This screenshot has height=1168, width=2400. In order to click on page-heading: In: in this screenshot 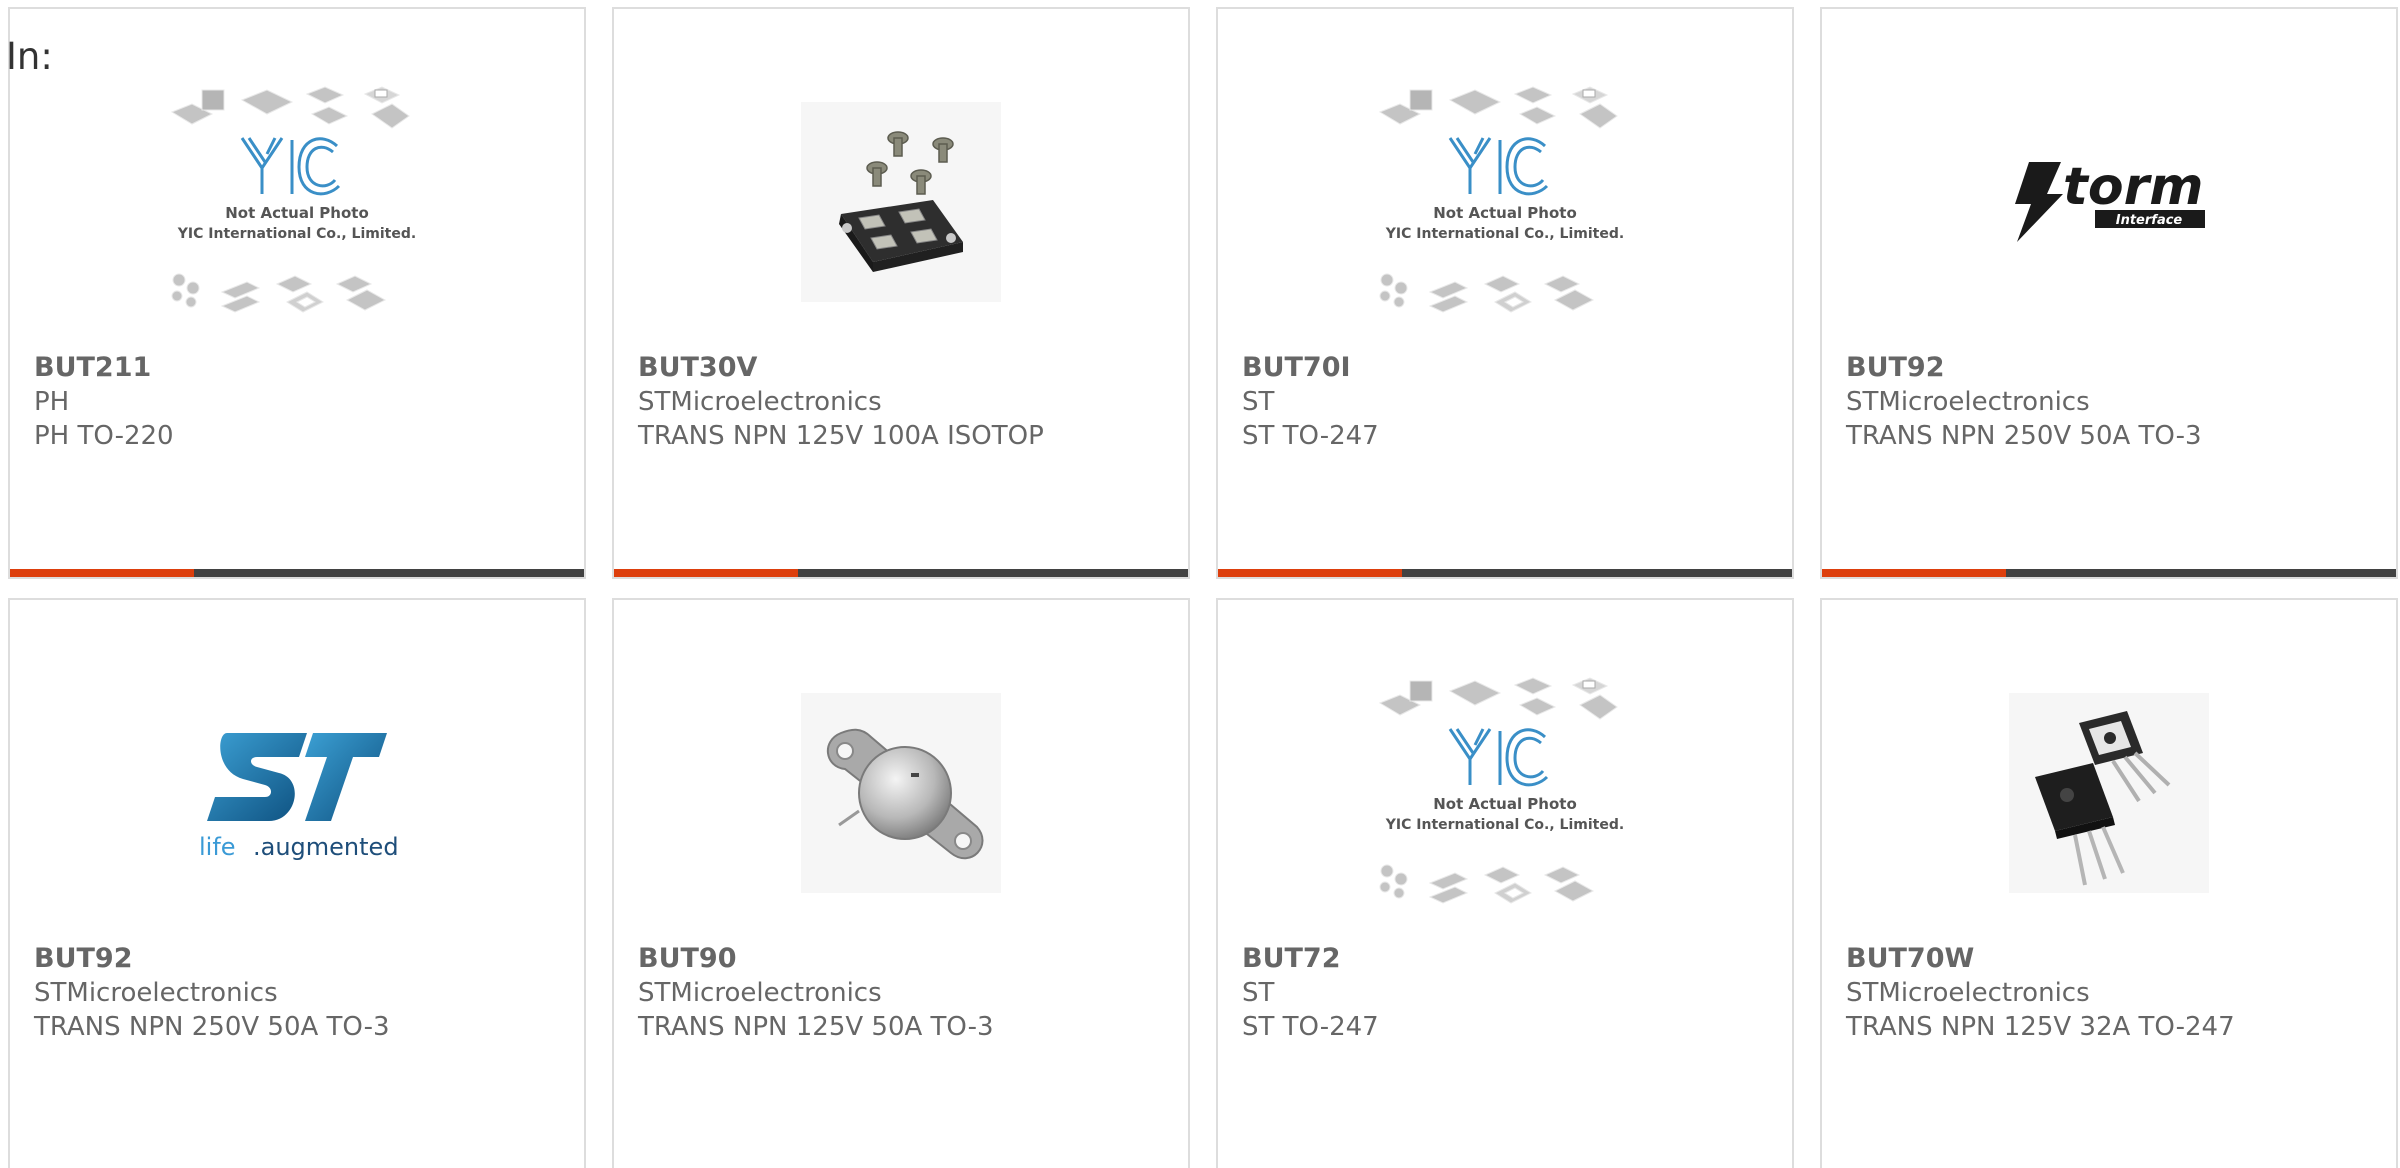, I will do `click(29, 56)`.